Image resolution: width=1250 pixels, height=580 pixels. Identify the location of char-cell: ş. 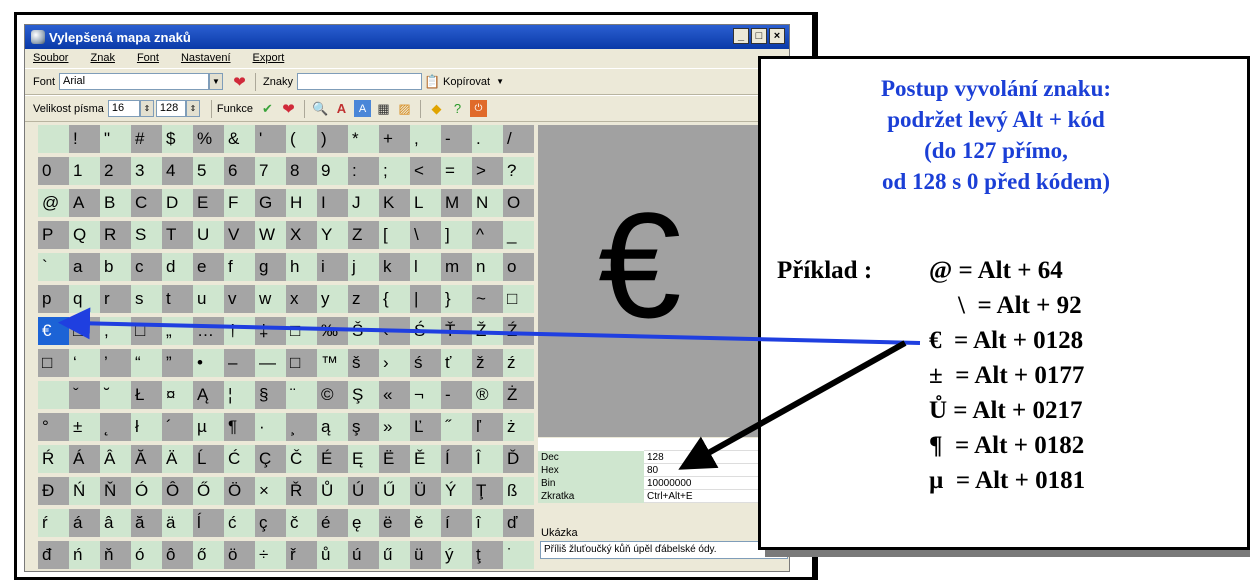
(363, 427).